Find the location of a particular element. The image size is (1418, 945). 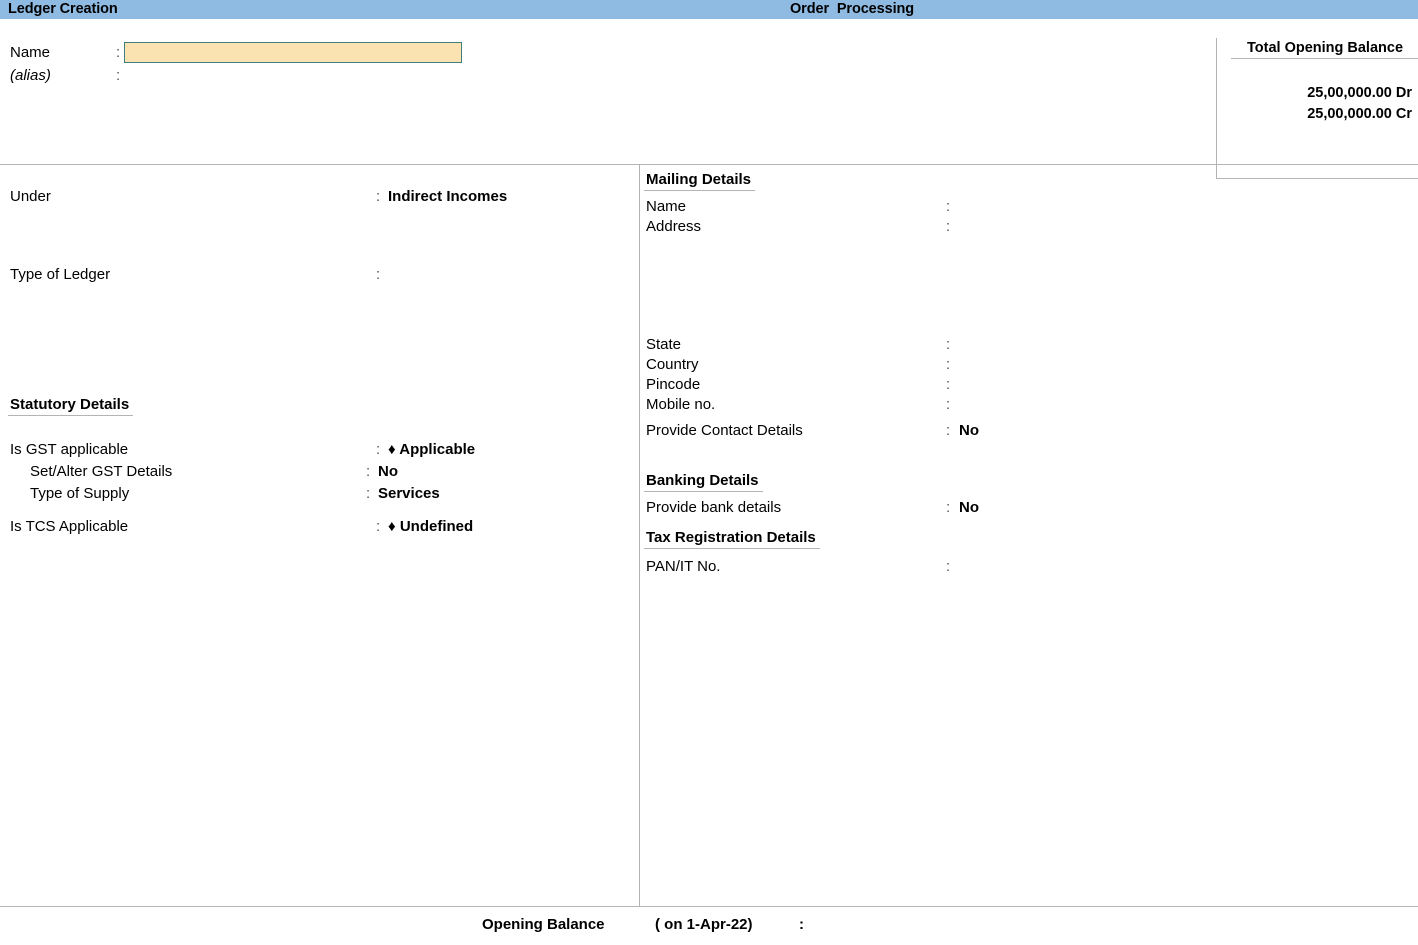

opening-balance-as-on: ( on 1-Apr-22) is located at coordinates (704, 924).